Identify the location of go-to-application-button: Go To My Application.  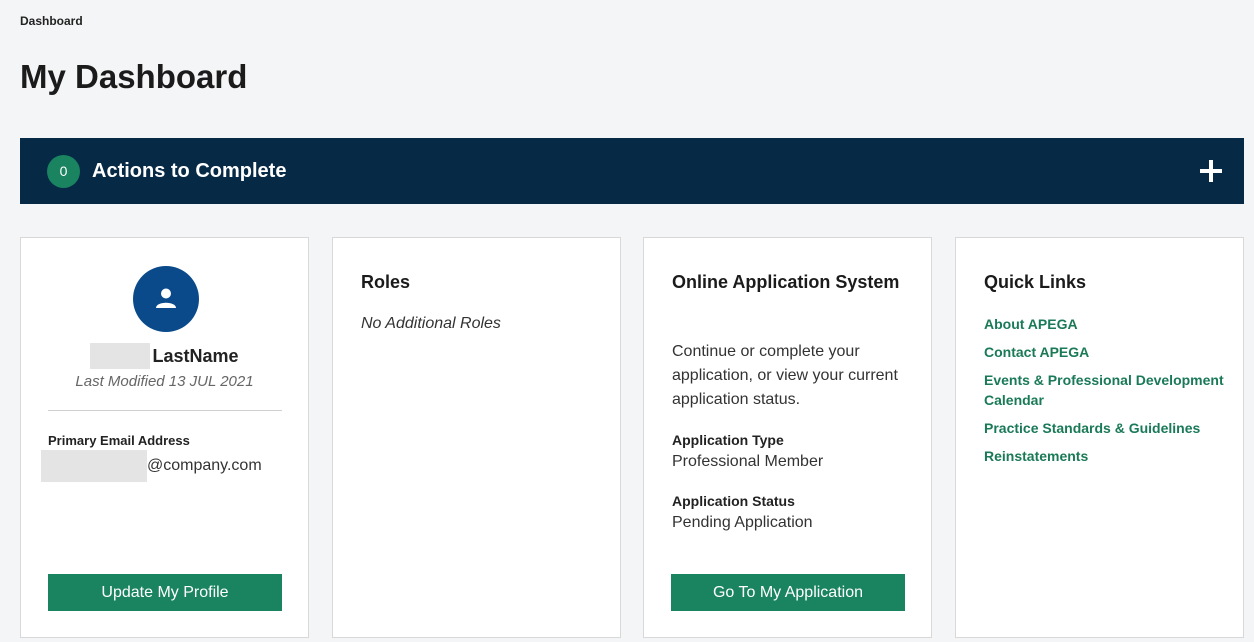
(788, 592).